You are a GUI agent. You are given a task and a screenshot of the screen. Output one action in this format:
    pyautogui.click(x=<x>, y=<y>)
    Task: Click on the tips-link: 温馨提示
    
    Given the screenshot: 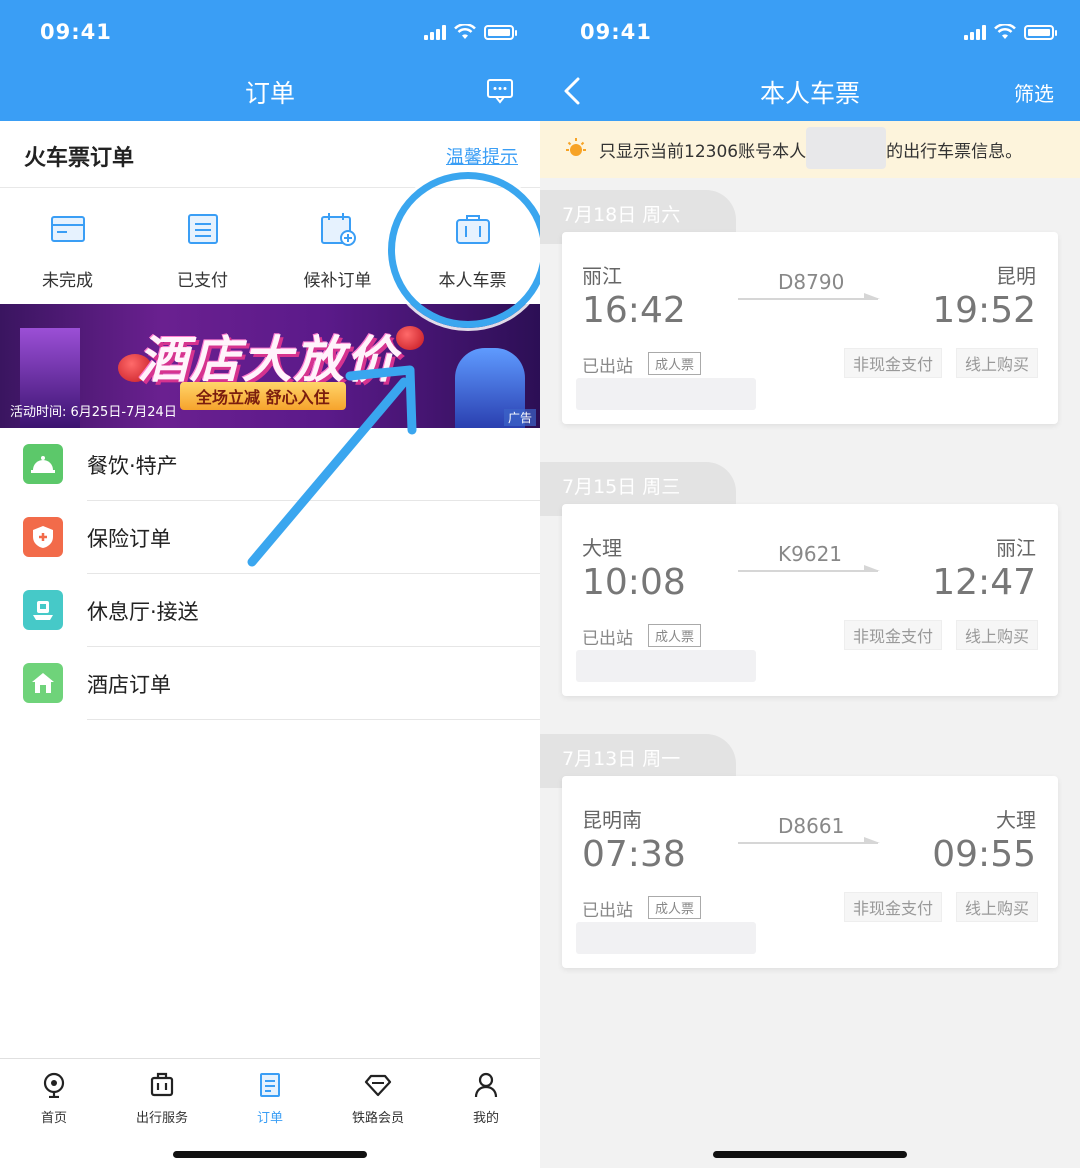 What is the action you would take?
    pyautogui.click(x=482, y=156)
    